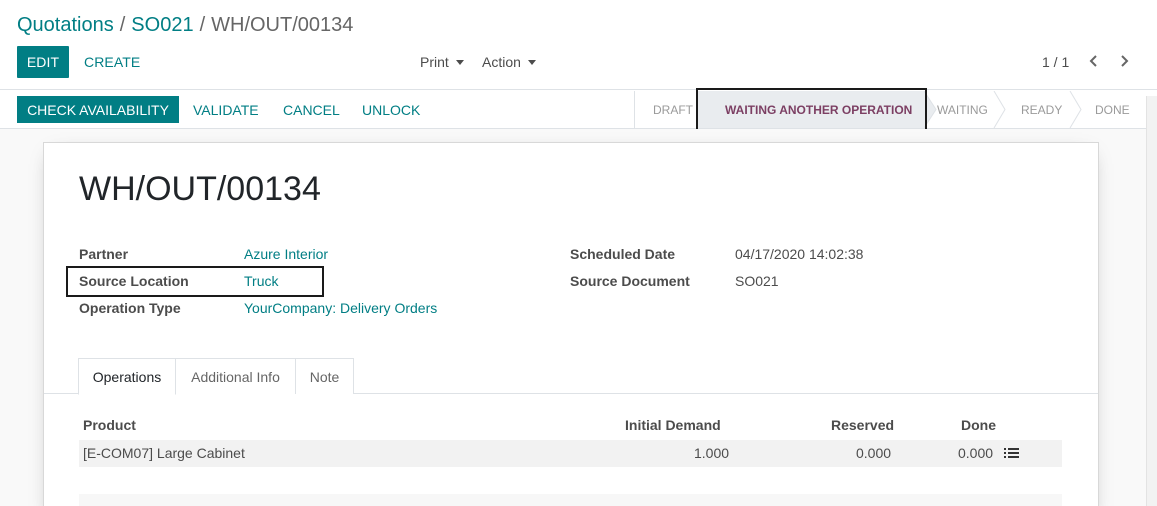 Image resolution: width=1157 pixels, height=506 pixels. What do you see at coordinates (711, 453) in the screenshot?
I see `cell-initial-demand: 1.000` at bounding box center [711, 453].